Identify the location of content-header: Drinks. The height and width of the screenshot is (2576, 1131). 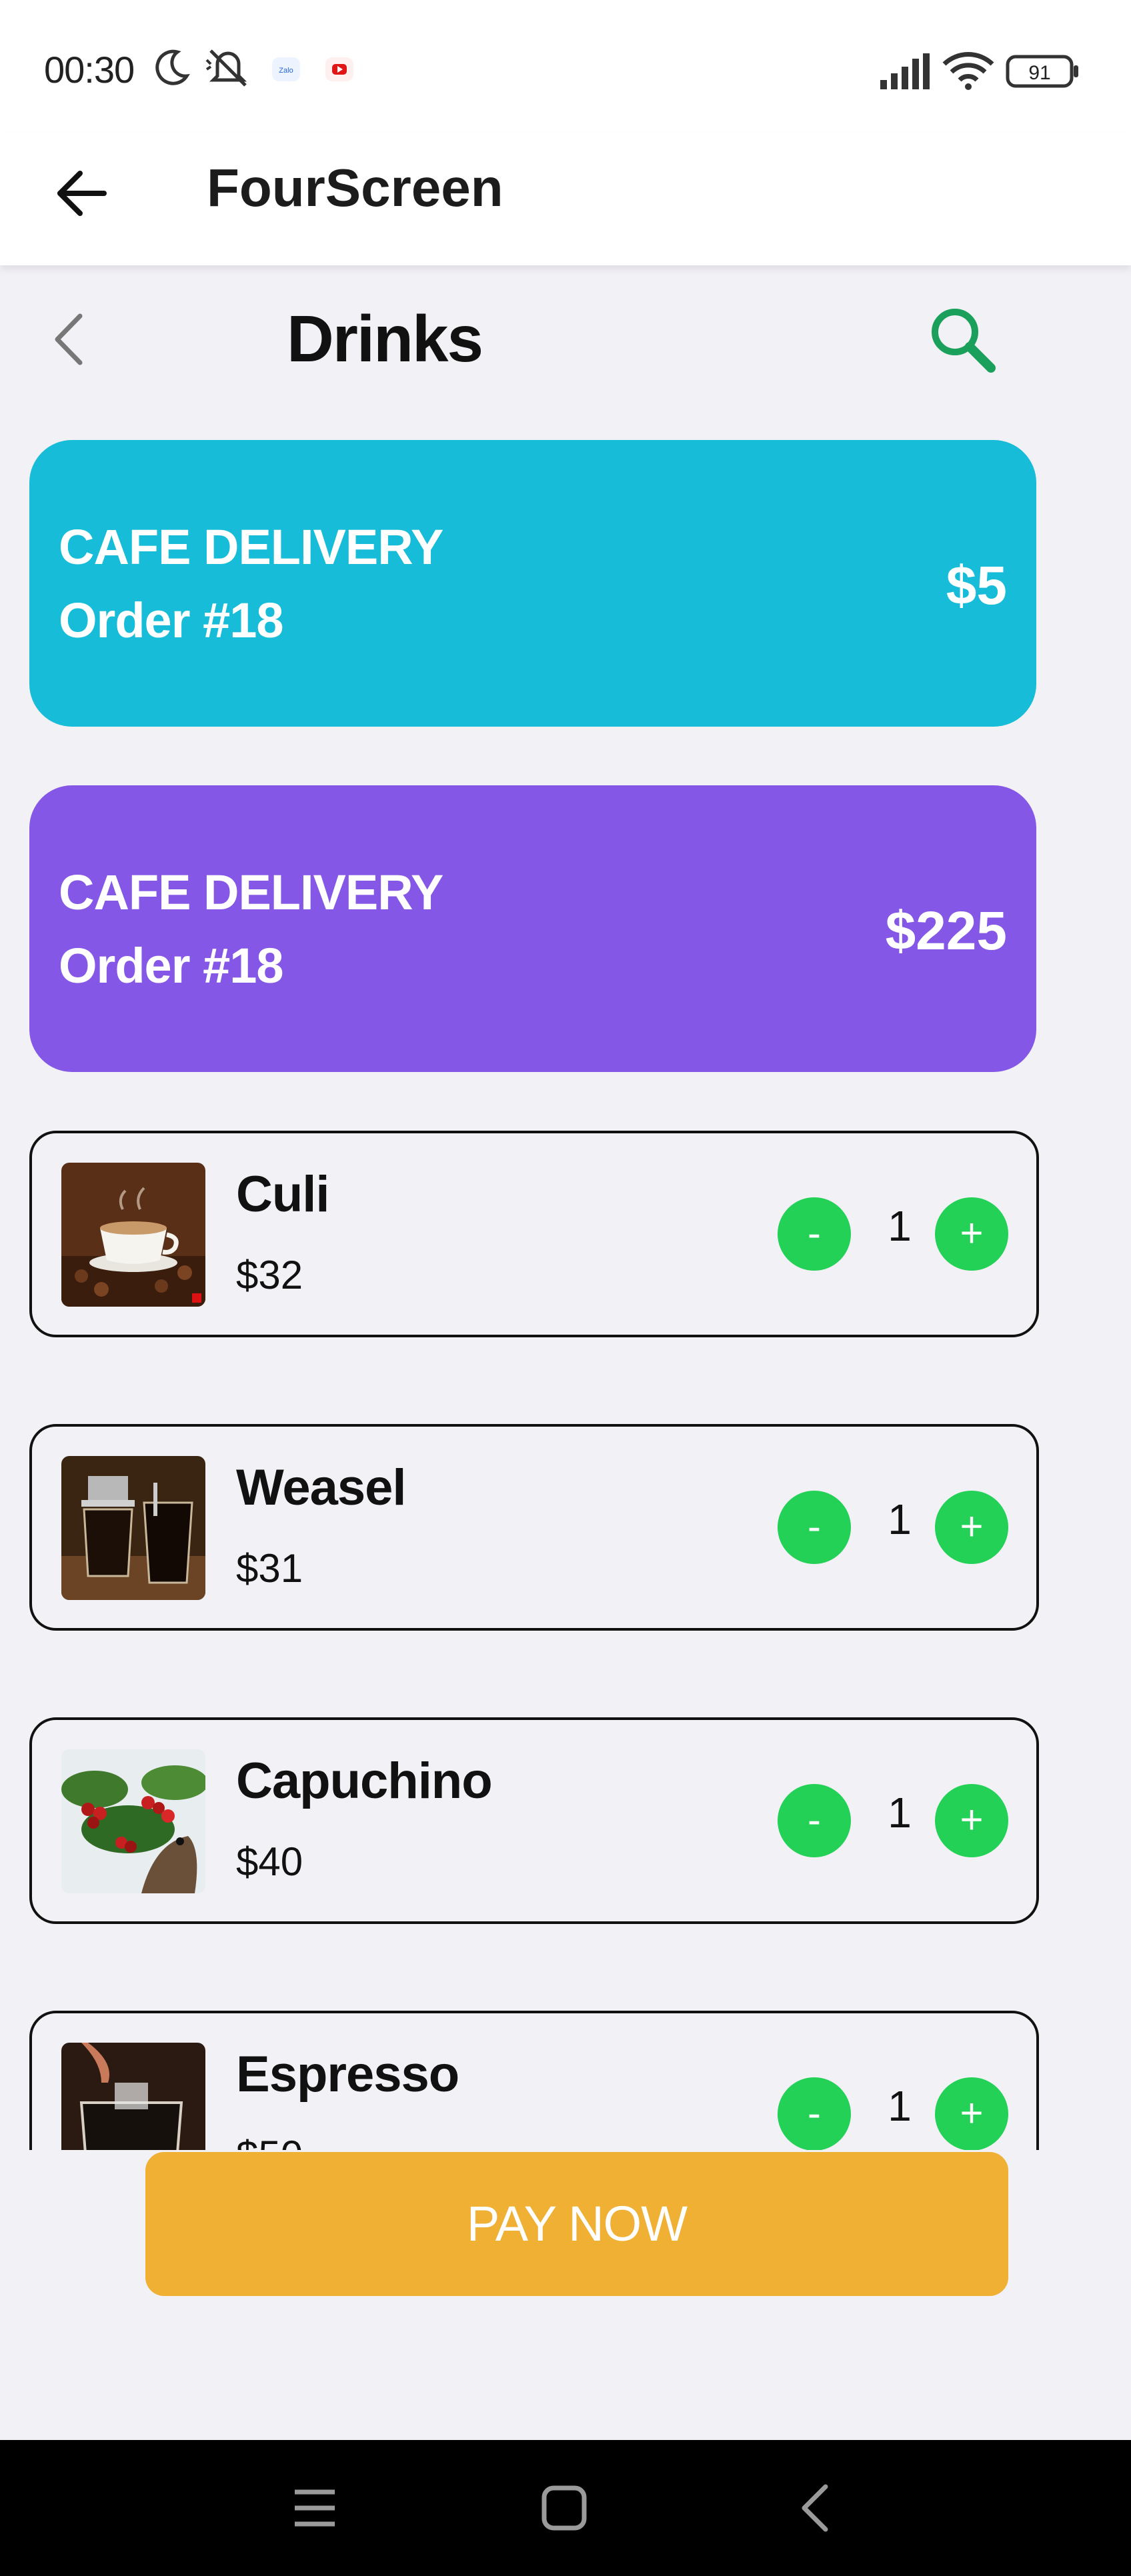
(565, 338).